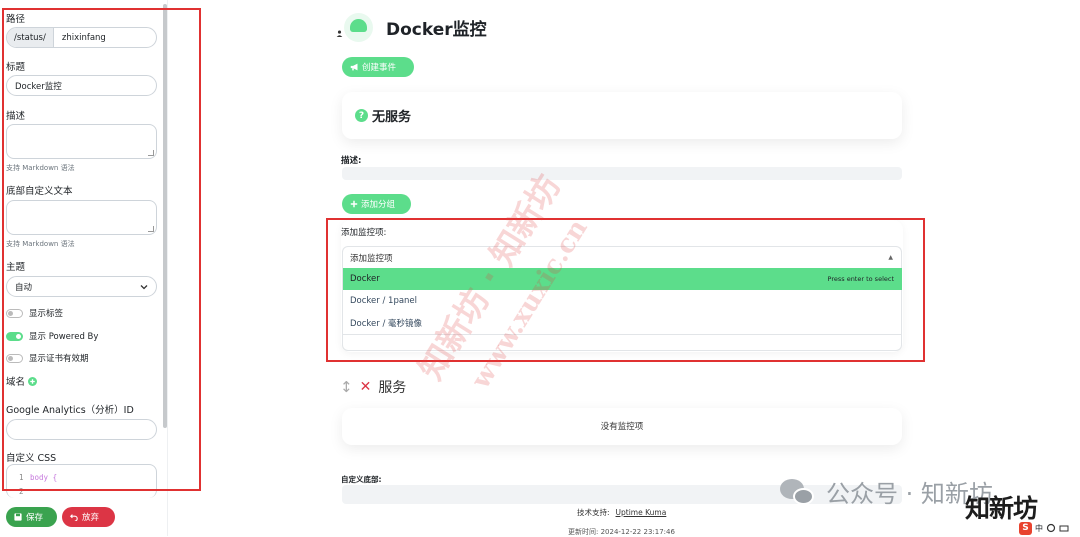  Describe the element at coordinates (81, 217) in the screenshot. I see `footer-text-textarea` at that location.